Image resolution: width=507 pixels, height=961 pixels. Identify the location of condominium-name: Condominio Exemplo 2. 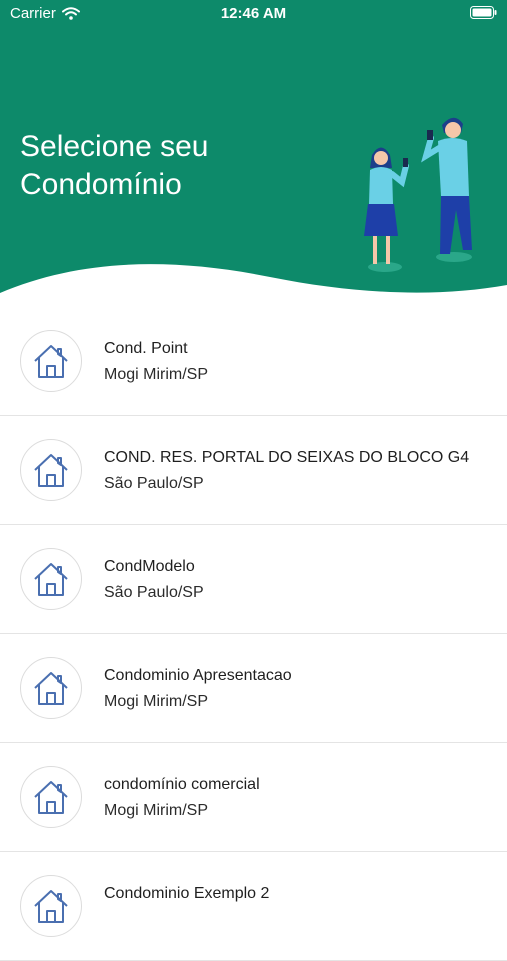
(187, 893).